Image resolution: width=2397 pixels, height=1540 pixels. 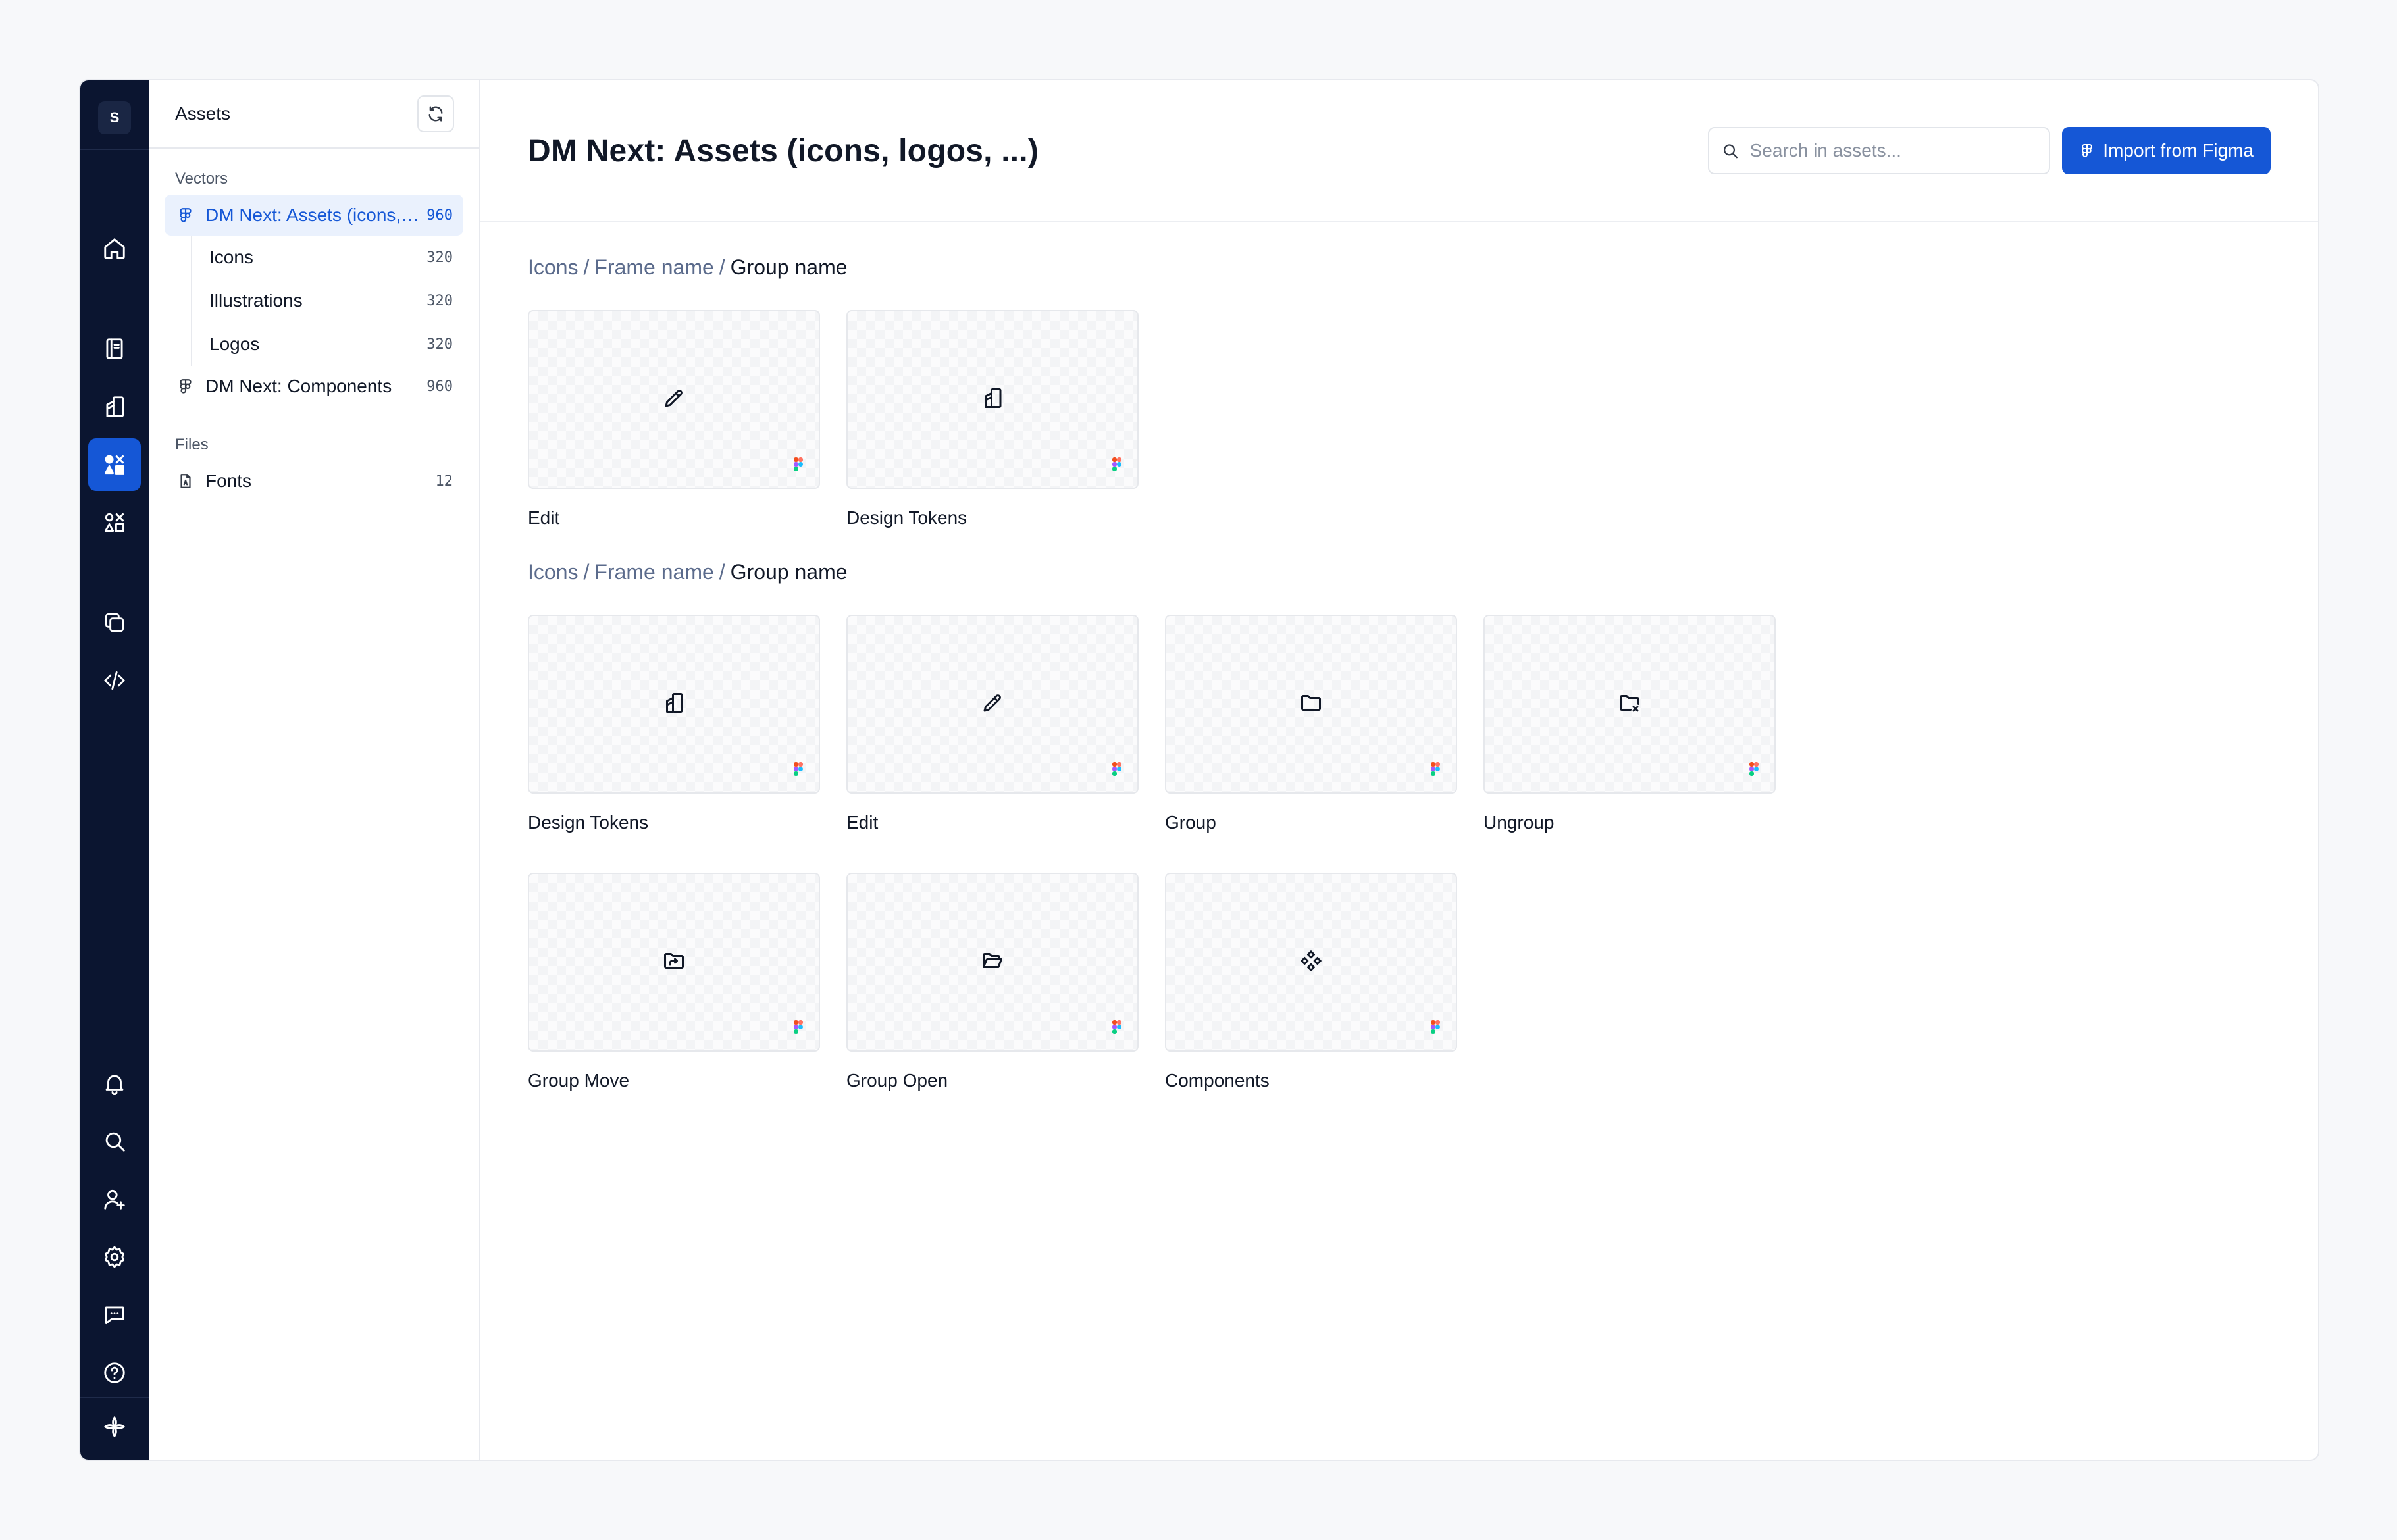 I want to click on sidebar-subitems: Icons 320 Illustrations 320 Logos 320, so click(x=335, y=301).